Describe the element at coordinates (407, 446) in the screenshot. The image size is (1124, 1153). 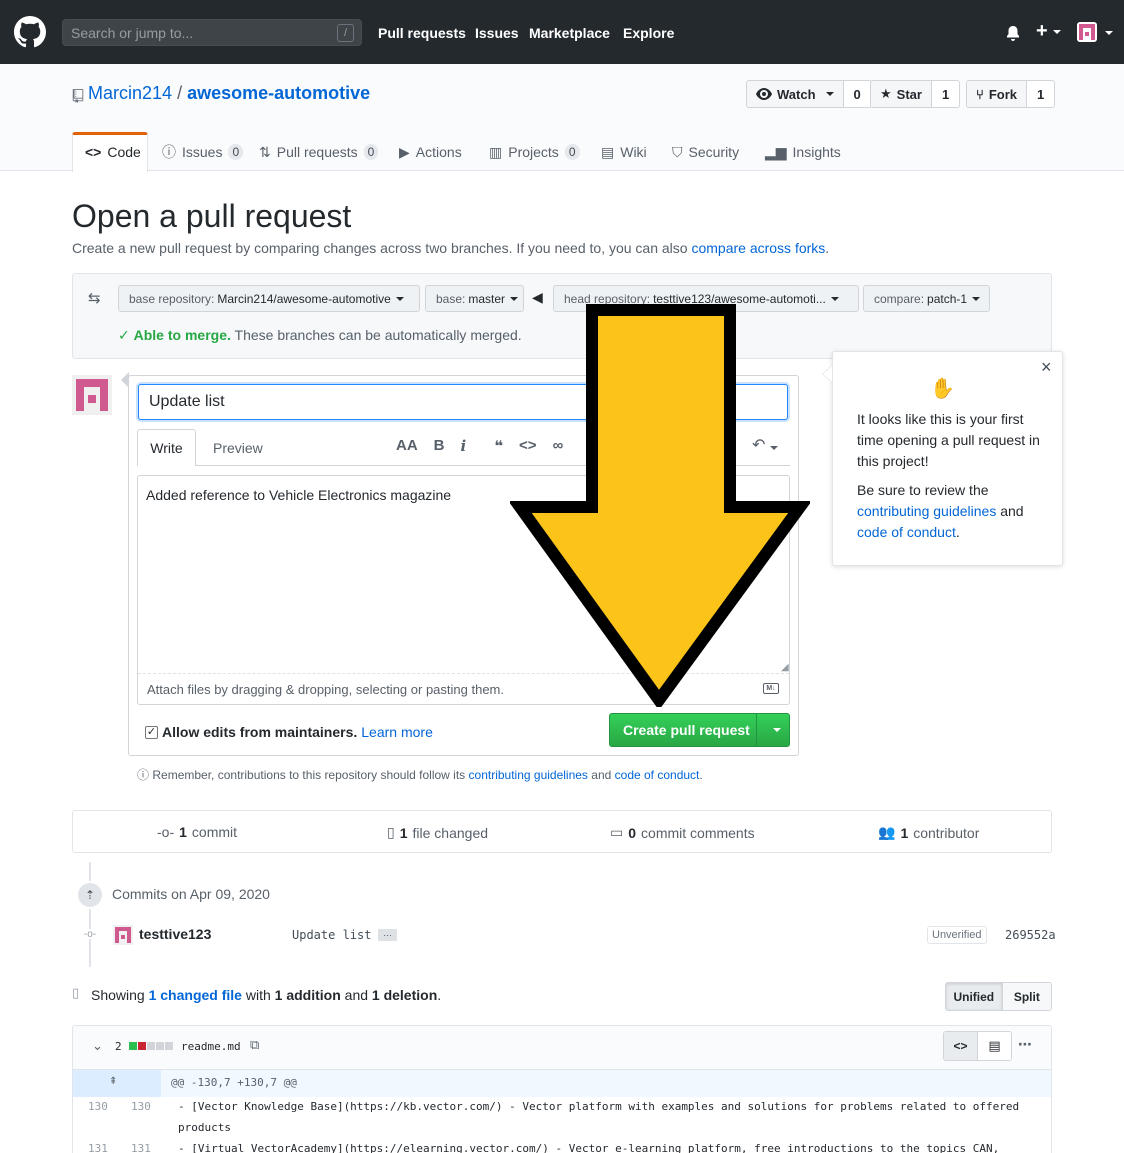
I see `text-size-icon: AA` at that location.